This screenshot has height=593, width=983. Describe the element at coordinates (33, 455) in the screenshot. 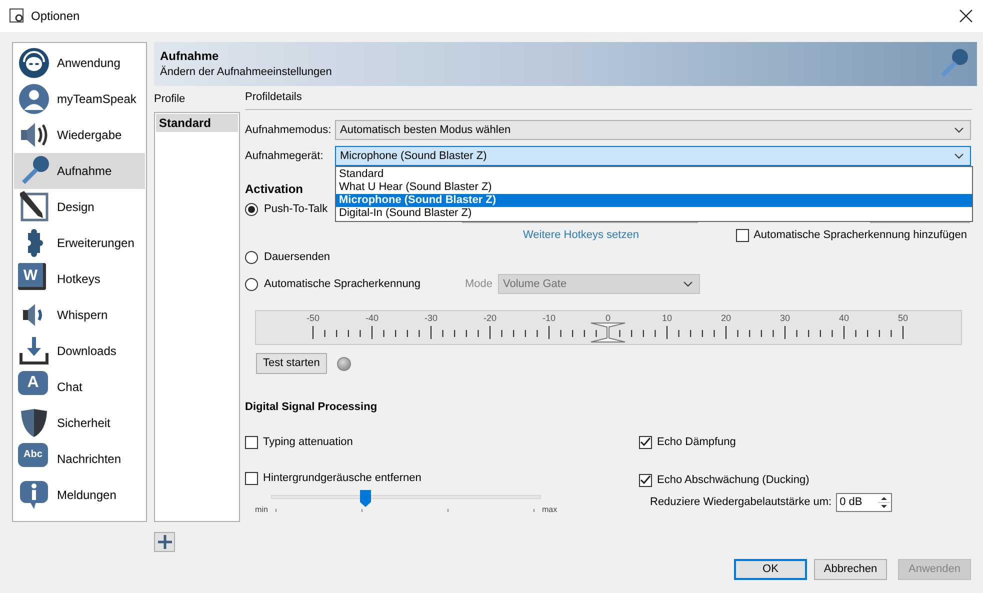

I see `speech-bubble-icon: Abc` at that location.